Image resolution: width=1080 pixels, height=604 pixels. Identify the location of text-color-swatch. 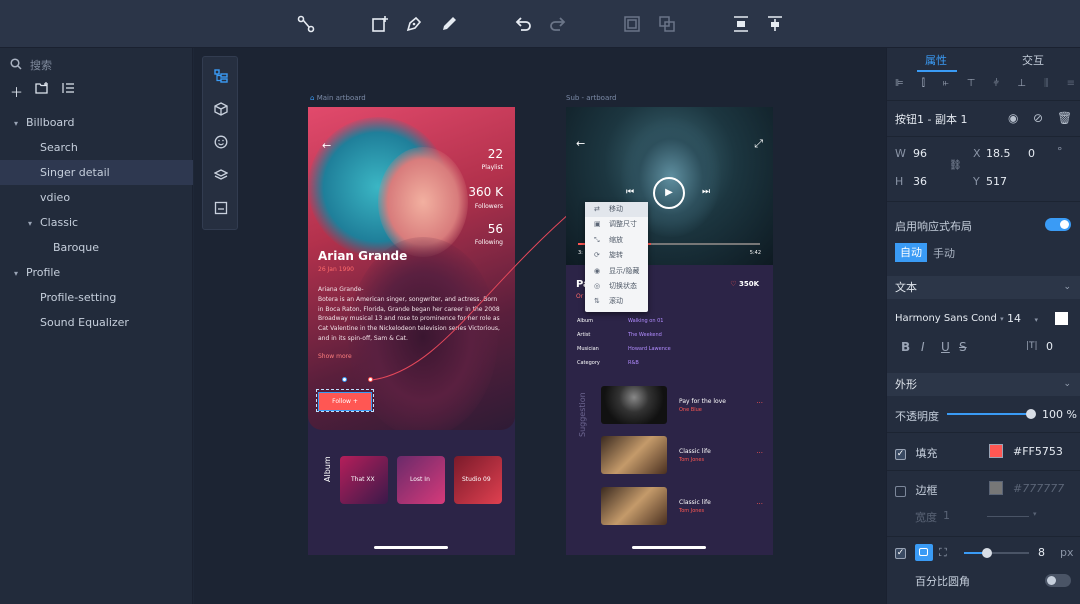
(1061, 318).